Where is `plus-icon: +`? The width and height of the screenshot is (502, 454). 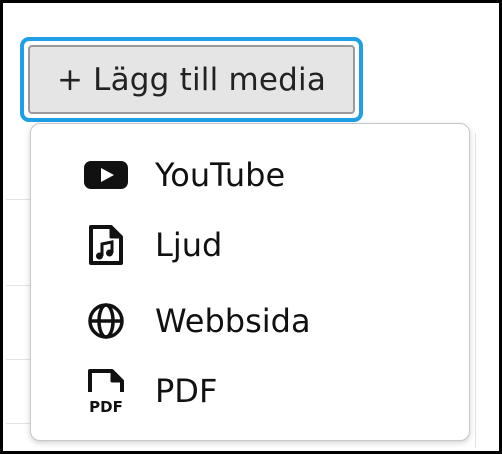
plus-icon: + is located at coordinates (70, 79).